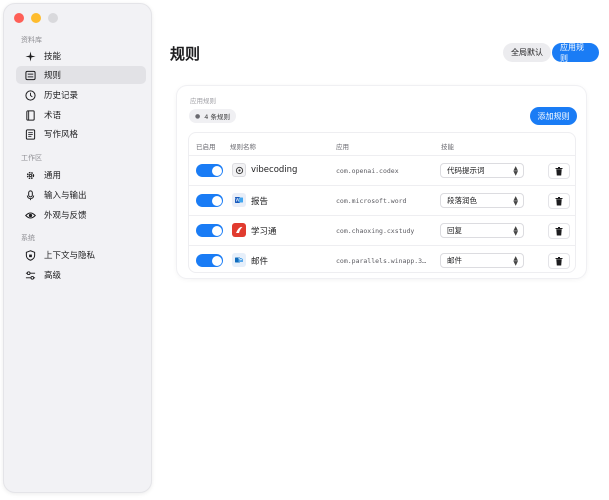  What do you see at coordinates (53, 116) in the screenshot?
I see `sidebar-item-label: 术语` at bounding box center [53, 116].